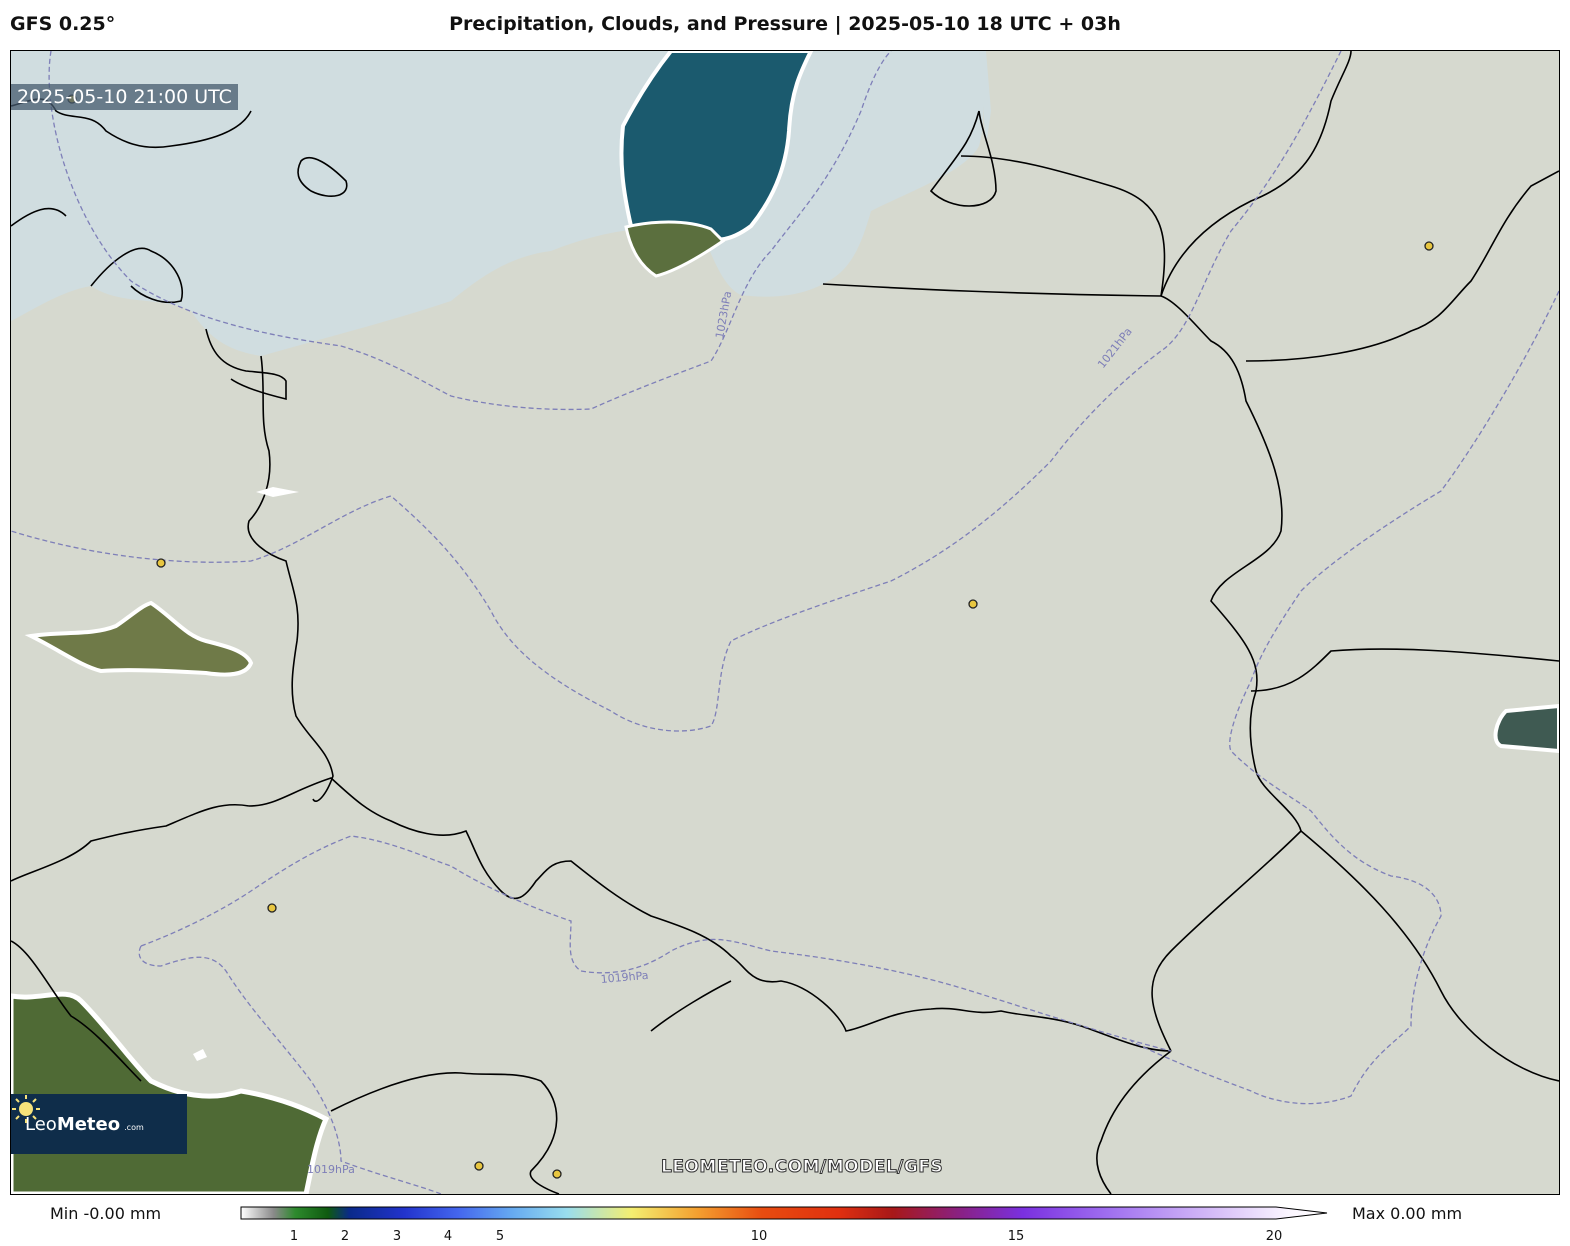  Describe the element at coordinates (345, 1236) in the screenshot. I see `colorbar-tick: 2` at that location.